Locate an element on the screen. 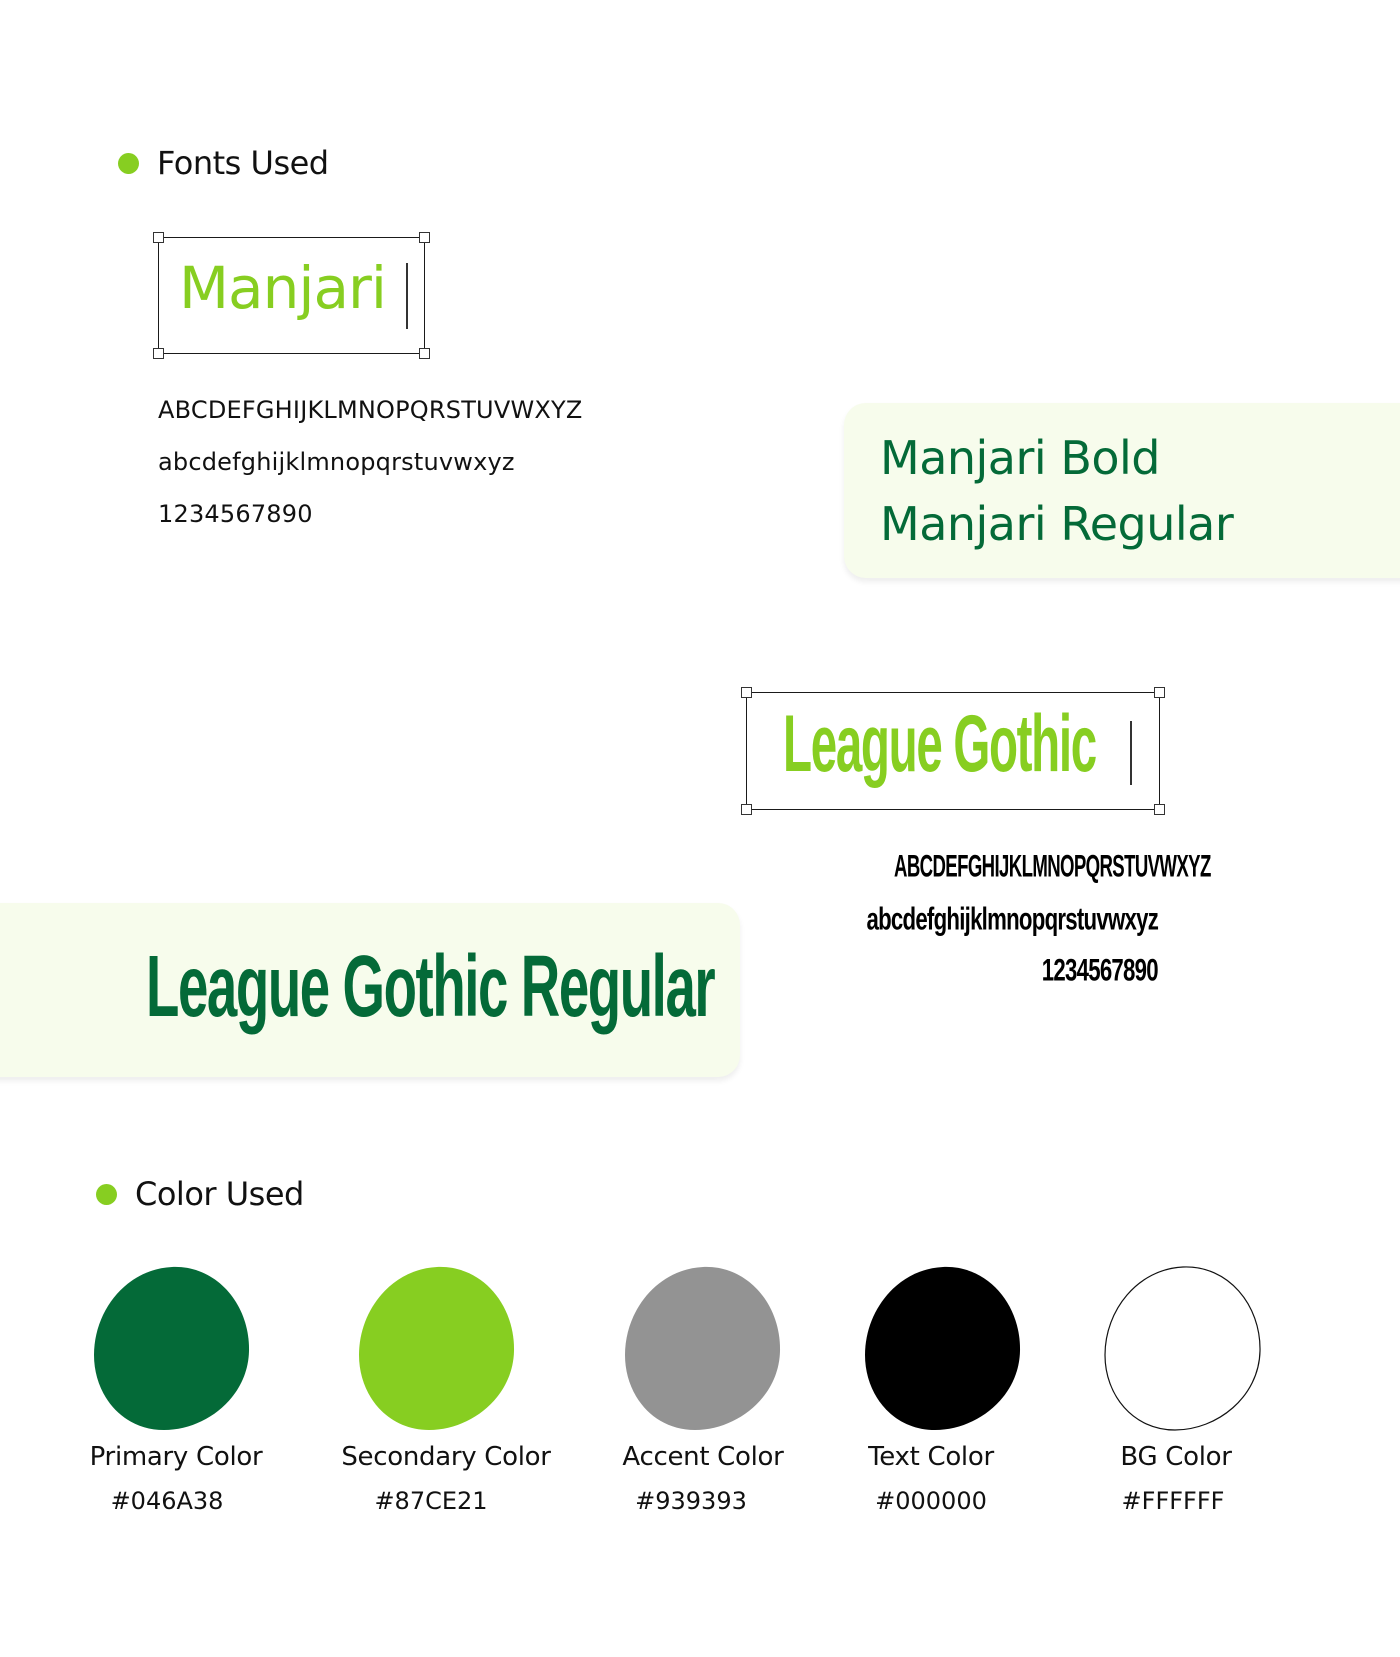  league-gothic-lowercase: abcdefghijklmnopqrstuvwxyz is located at coordinates (1012, 919).